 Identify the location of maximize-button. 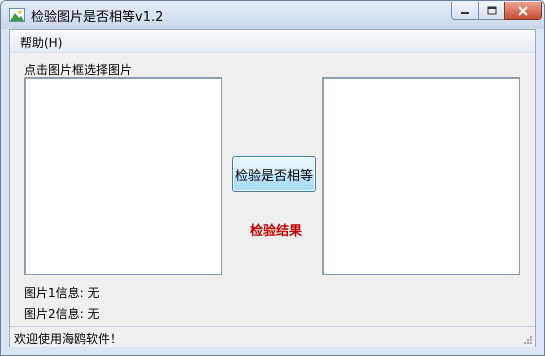
(491, 11).